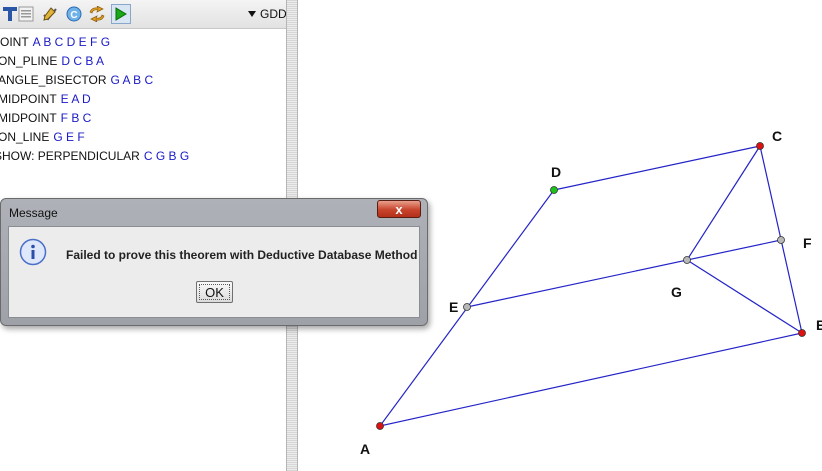 This screenshot has width=822, height=471. What do you see at coordinates (273, 14) in the screenshot?
I see `method-select-value: GDD` at bounding box center [273, 14].